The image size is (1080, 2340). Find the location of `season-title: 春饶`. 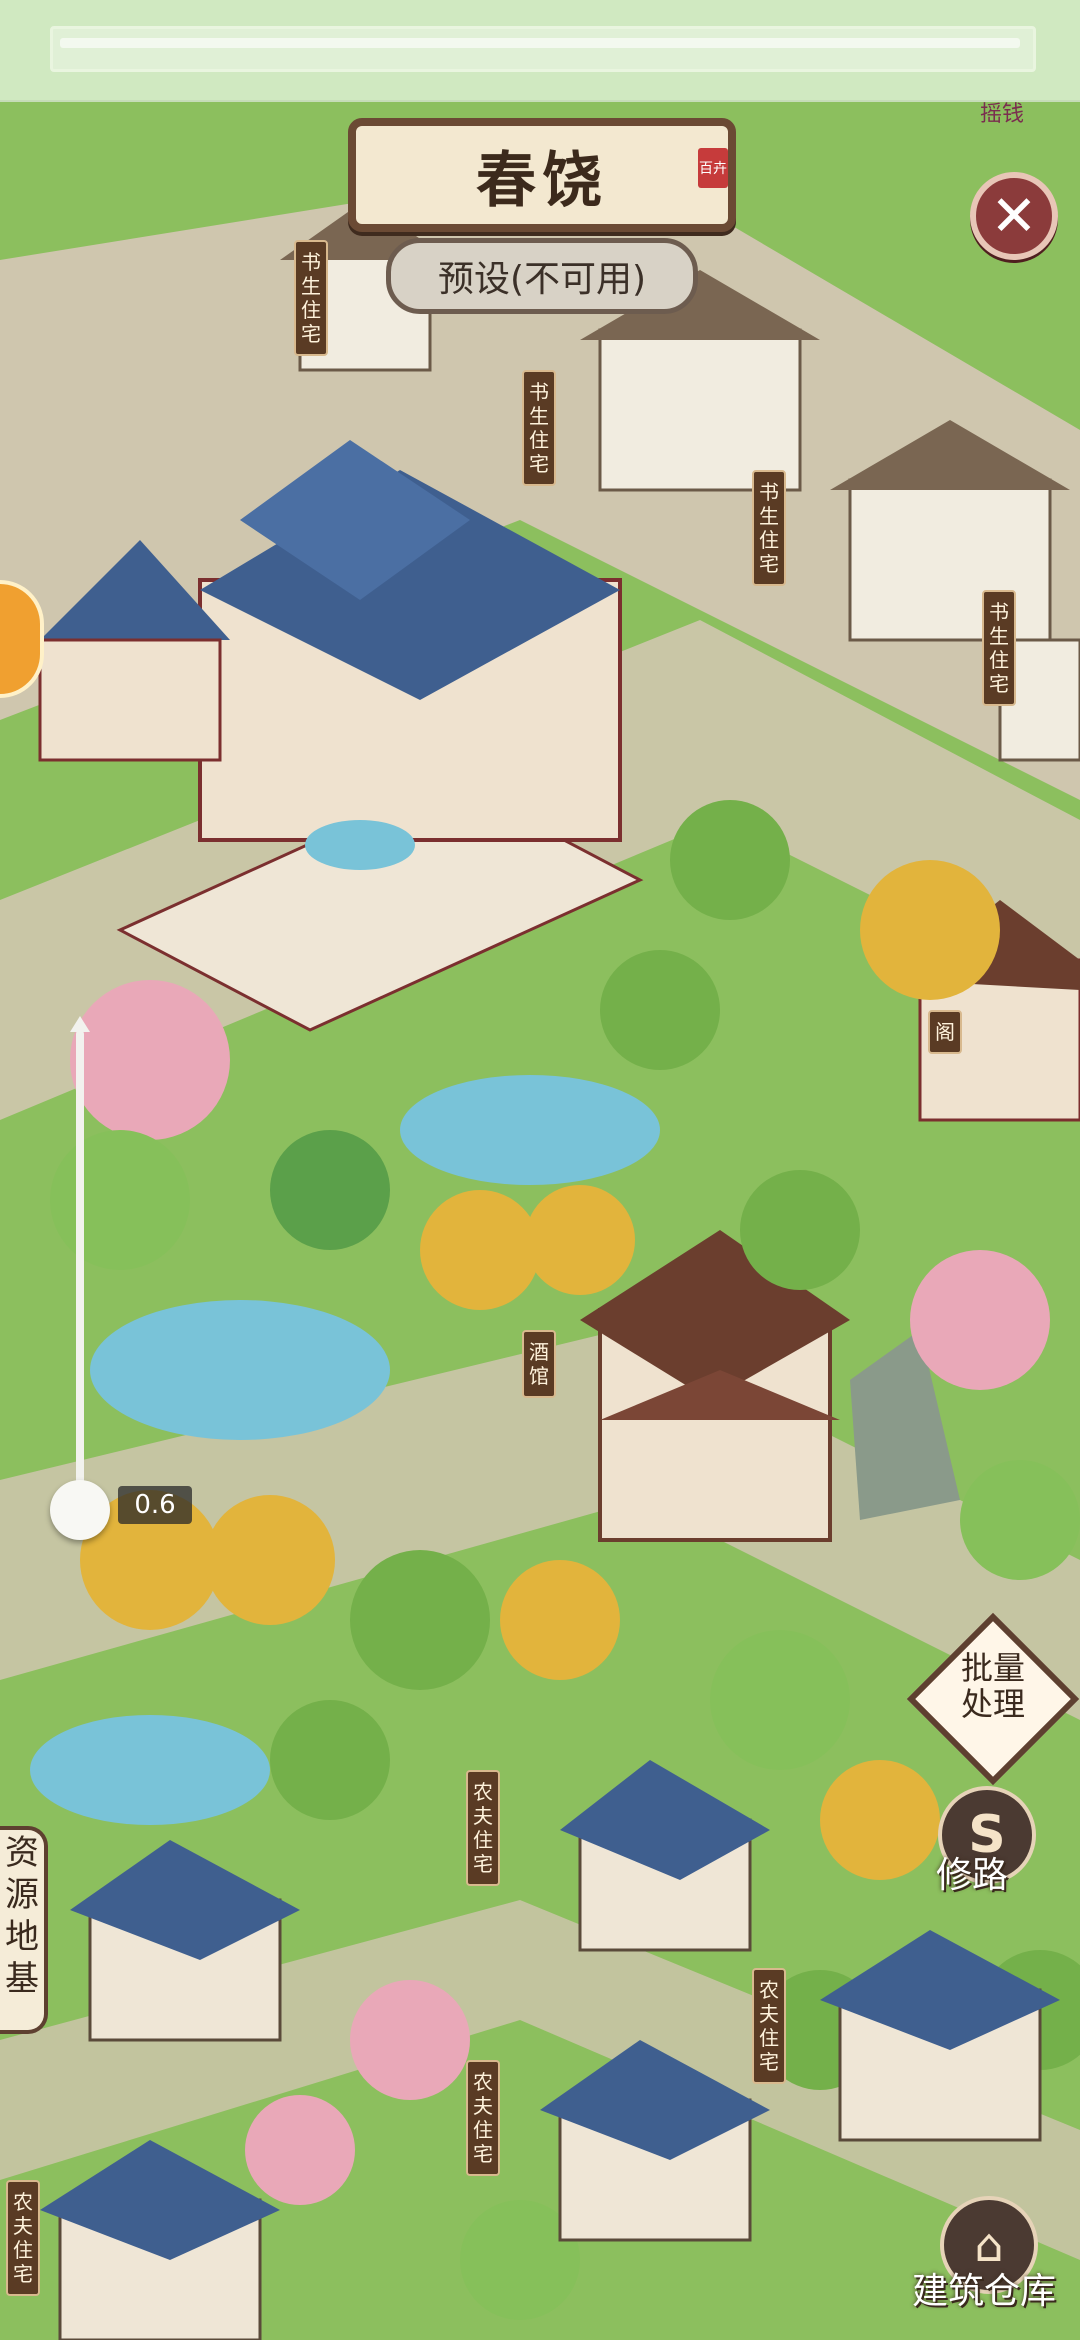

season-title: 春饶 is located at coordinates (542, 180).